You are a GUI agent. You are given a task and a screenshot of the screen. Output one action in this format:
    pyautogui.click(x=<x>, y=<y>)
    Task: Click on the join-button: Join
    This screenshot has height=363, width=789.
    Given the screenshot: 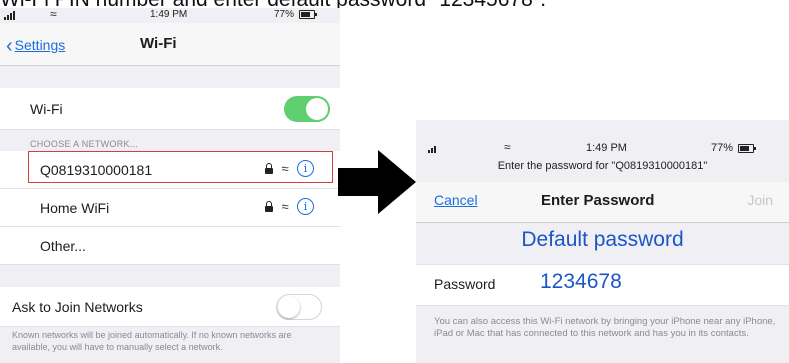 What is the action you would take?
    pyautogui.click(x=760, y=200)
    